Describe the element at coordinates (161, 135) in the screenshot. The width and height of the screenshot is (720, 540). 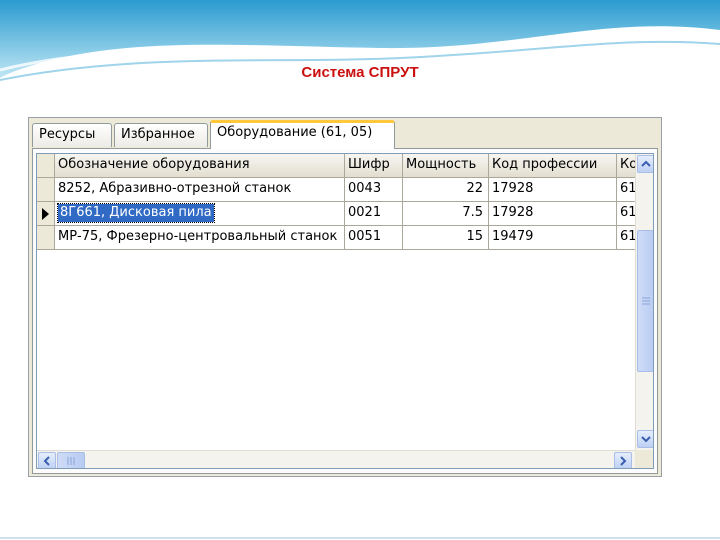
I see `tab-favorites: Избранное` at that location.